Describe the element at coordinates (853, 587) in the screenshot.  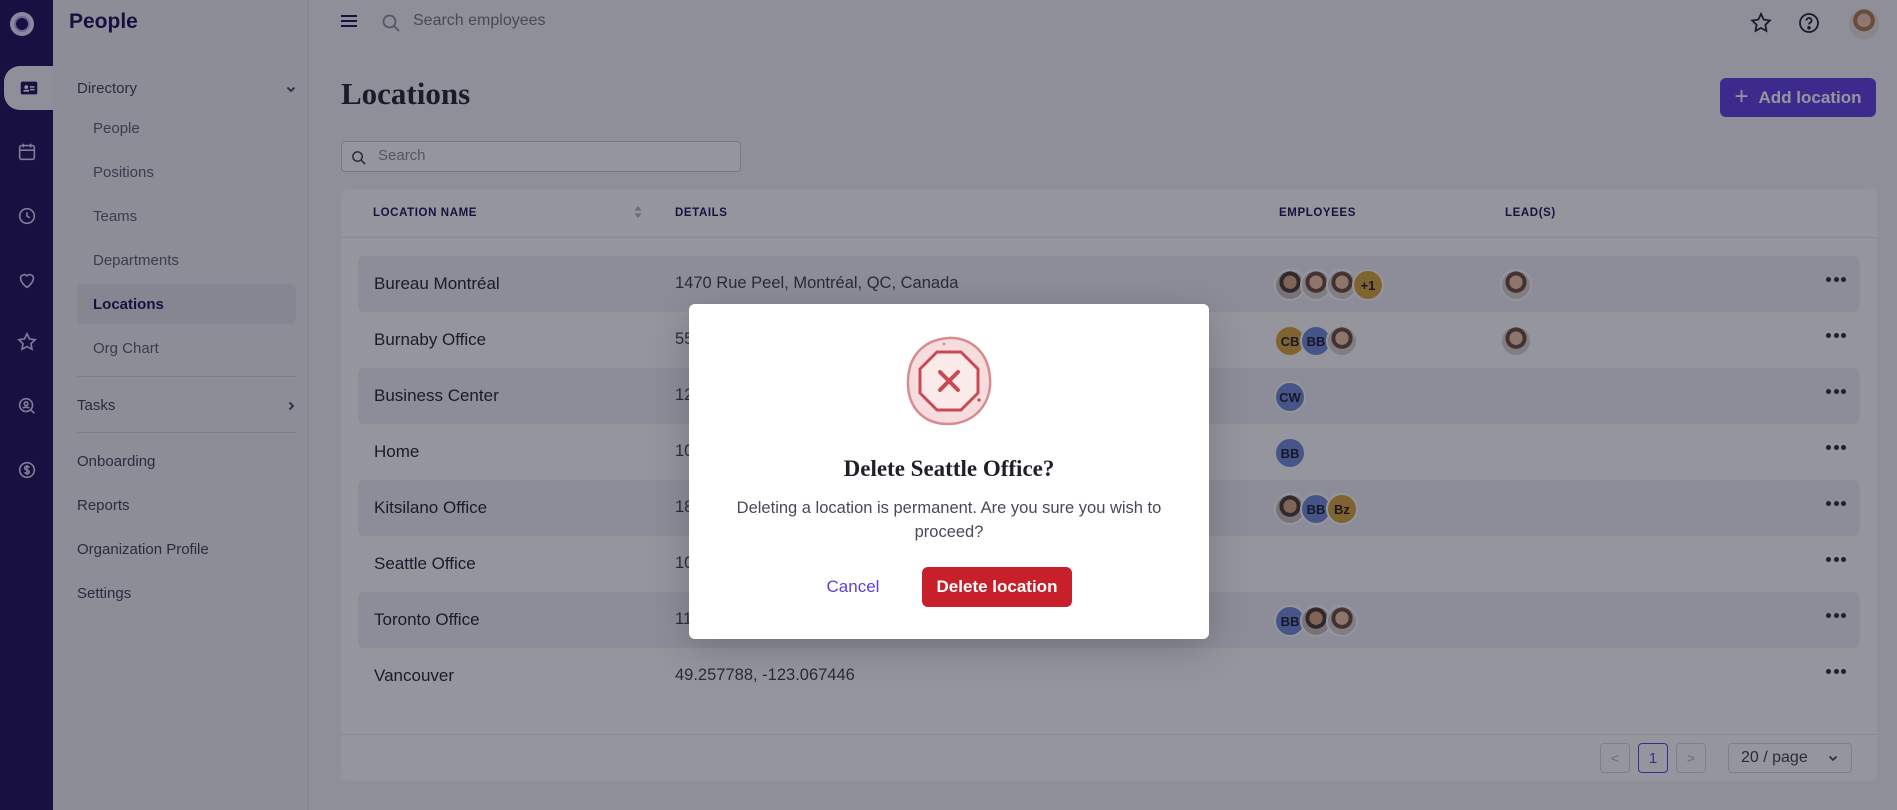
I see `cancel-button: Cancel` at that location.